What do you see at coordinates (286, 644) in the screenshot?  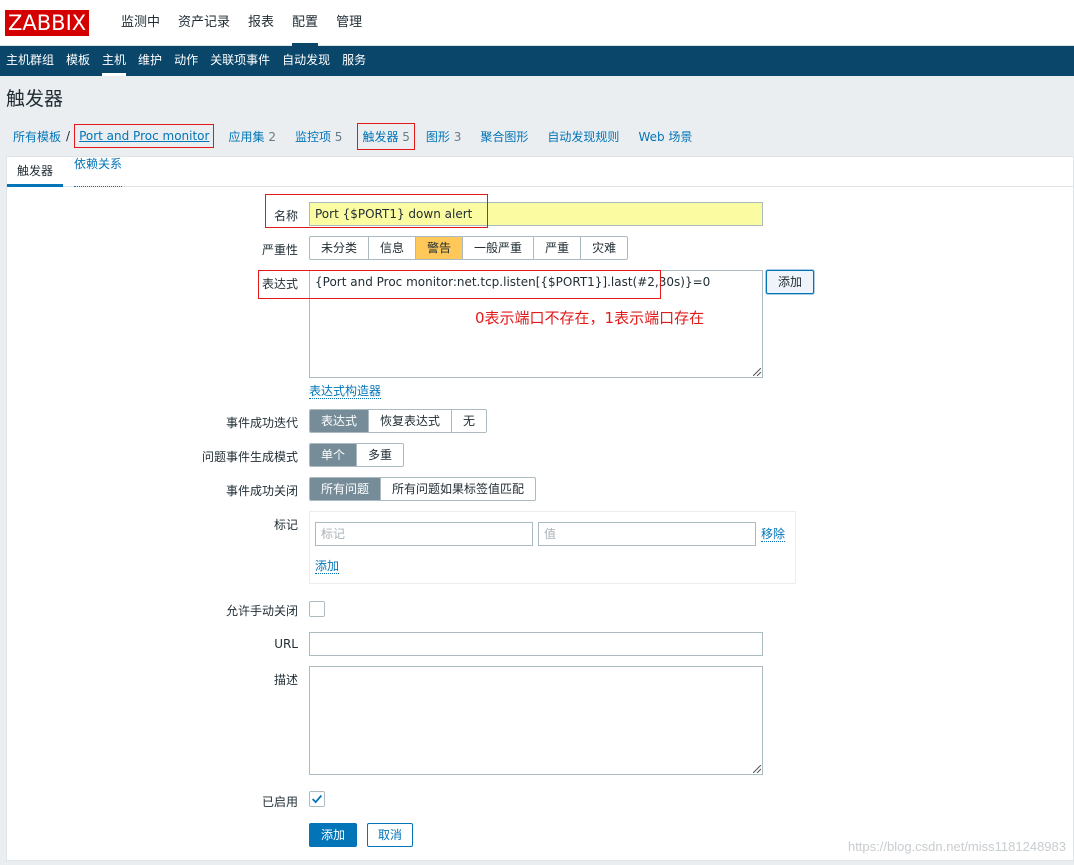 I see `url-label: URL` at bounding box center [286, 644].